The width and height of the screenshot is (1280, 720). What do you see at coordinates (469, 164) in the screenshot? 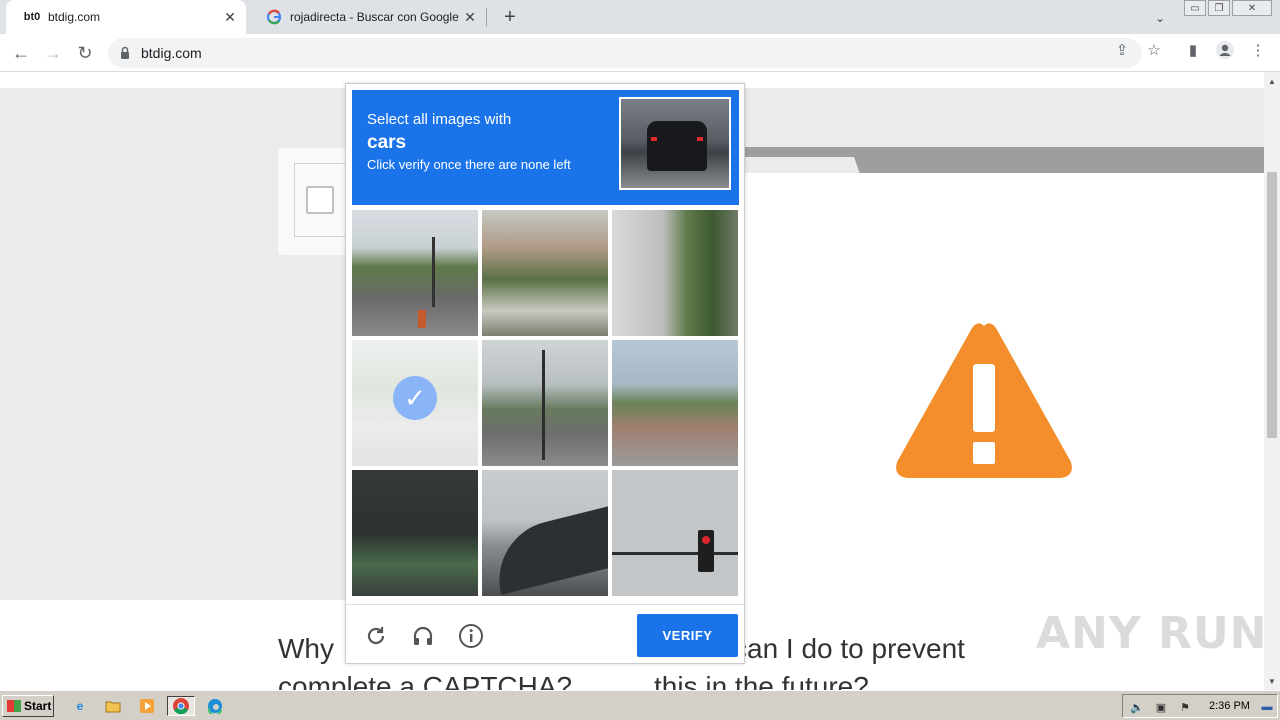
I see `captcha-hint: Click verify once there are none left` at bounding box center [469, 164].